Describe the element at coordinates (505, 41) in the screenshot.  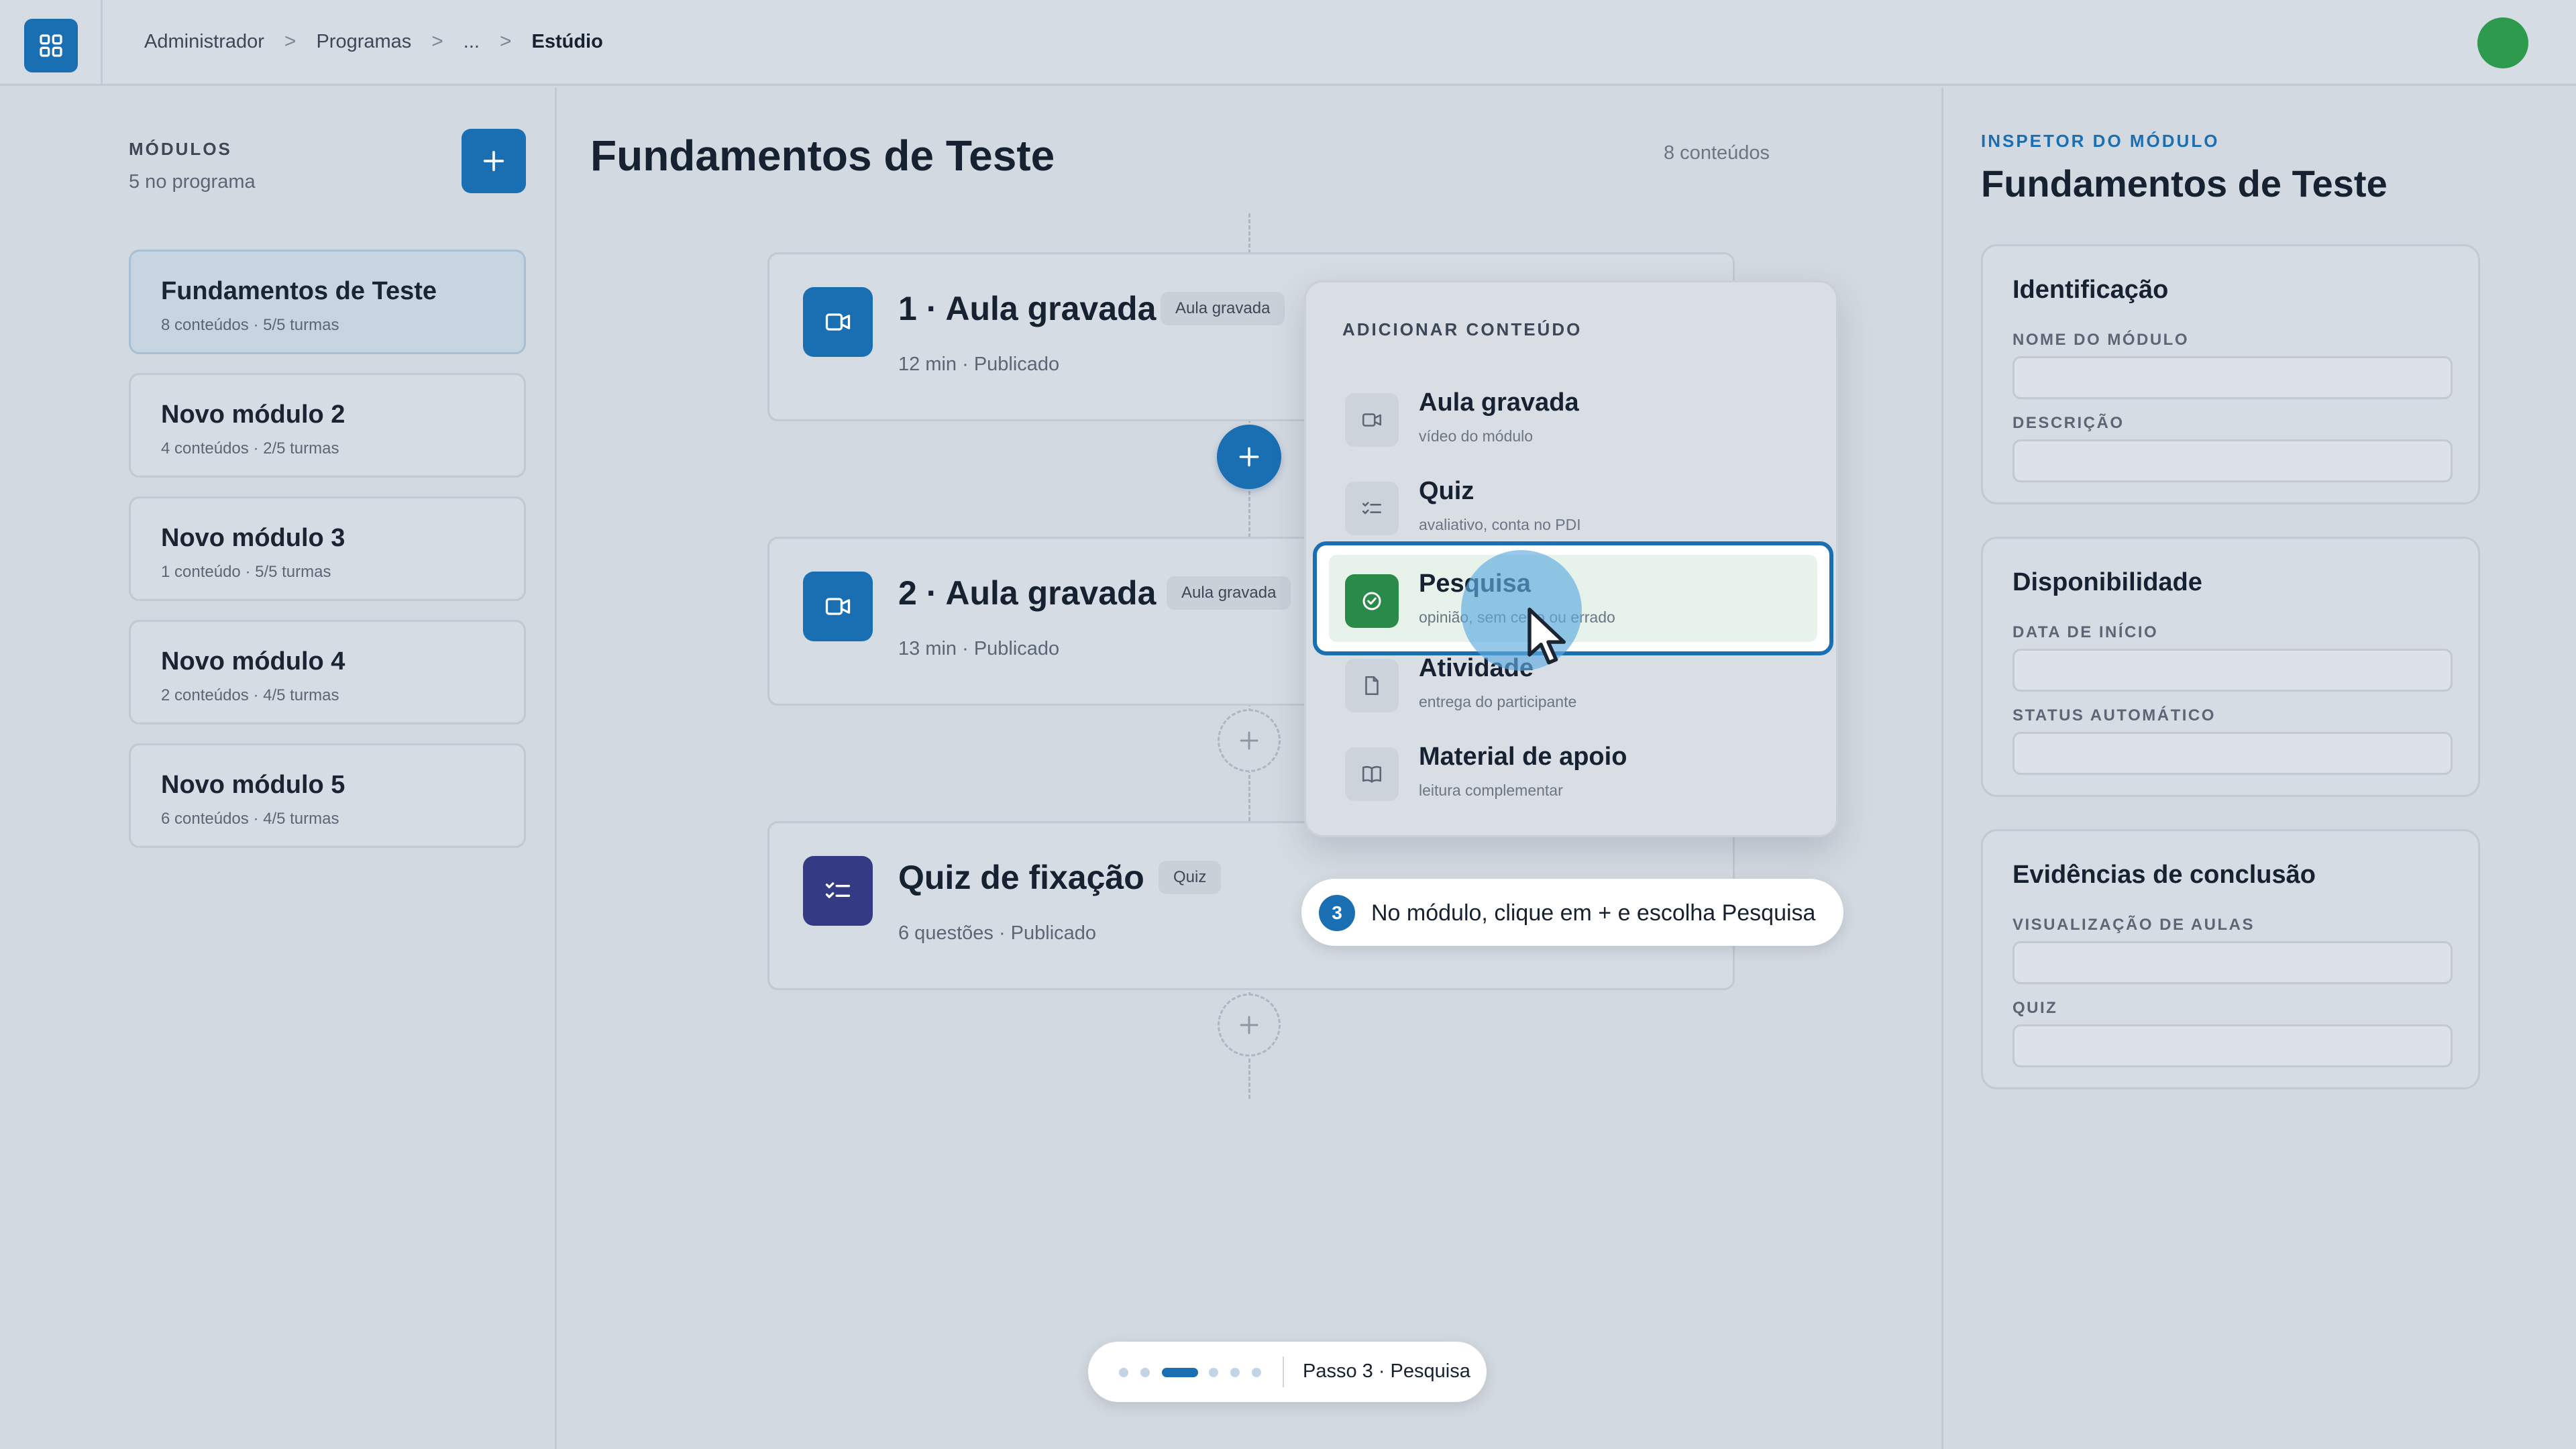
I see `chevron-right-icon: >` at that location.